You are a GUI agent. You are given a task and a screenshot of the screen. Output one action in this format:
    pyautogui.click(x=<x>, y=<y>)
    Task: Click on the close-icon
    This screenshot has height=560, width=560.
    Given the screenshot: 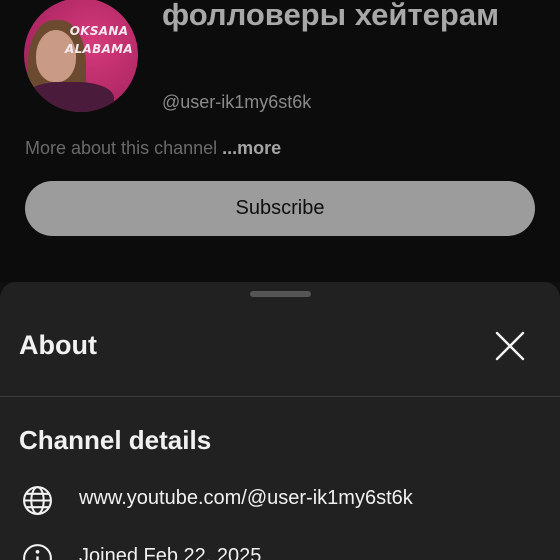 What is the action you would take?
    pyautogui.click(x=510, y=346)
    